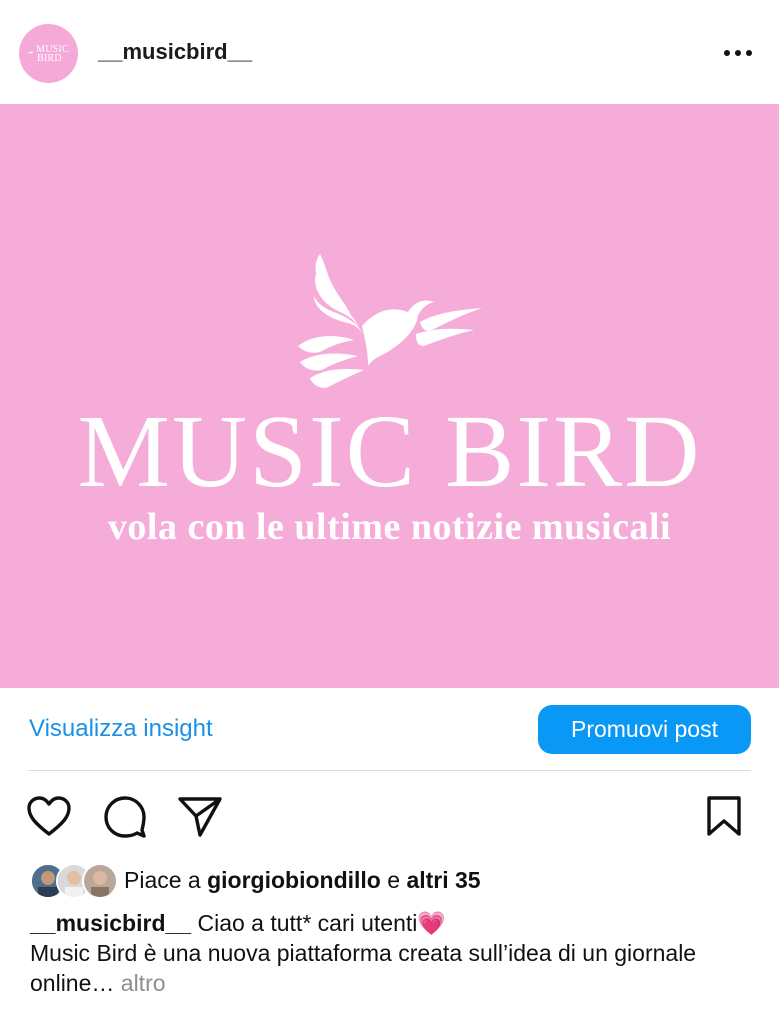 This screenshot has height=1009, width=779. What do you see at coordinates (432, 923) in the screenshot?
I see `heart-emoji-icon: 💗` at bounding box center [432, 923].